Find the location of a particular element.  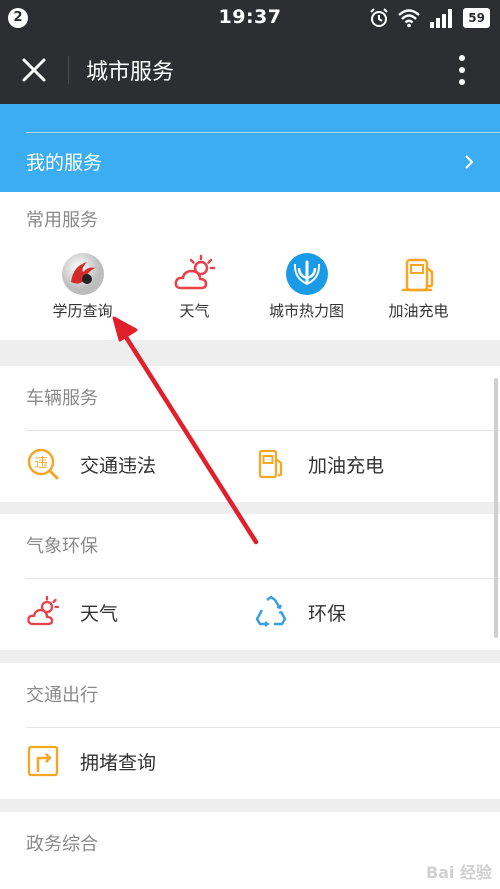

row-label: 环保 is located at coordinates (327, 614).